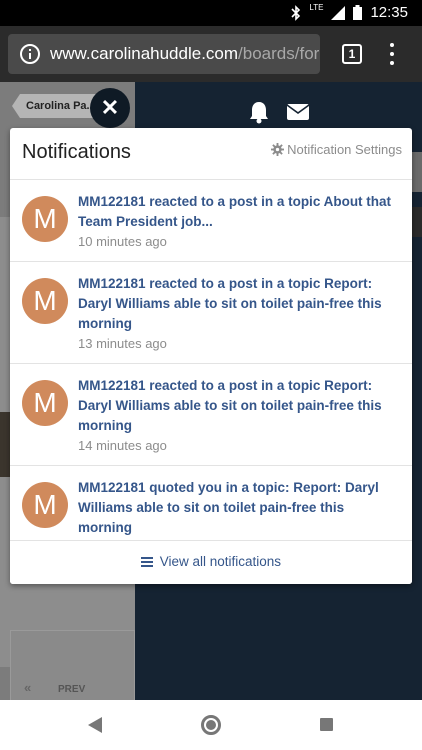 This screenshot has height=750, width=422. What do you see at coordinates (211, 154) in the screenshot?
I see `notifications-header: Notifications Notification Settings` at bounding box center [211, 154].